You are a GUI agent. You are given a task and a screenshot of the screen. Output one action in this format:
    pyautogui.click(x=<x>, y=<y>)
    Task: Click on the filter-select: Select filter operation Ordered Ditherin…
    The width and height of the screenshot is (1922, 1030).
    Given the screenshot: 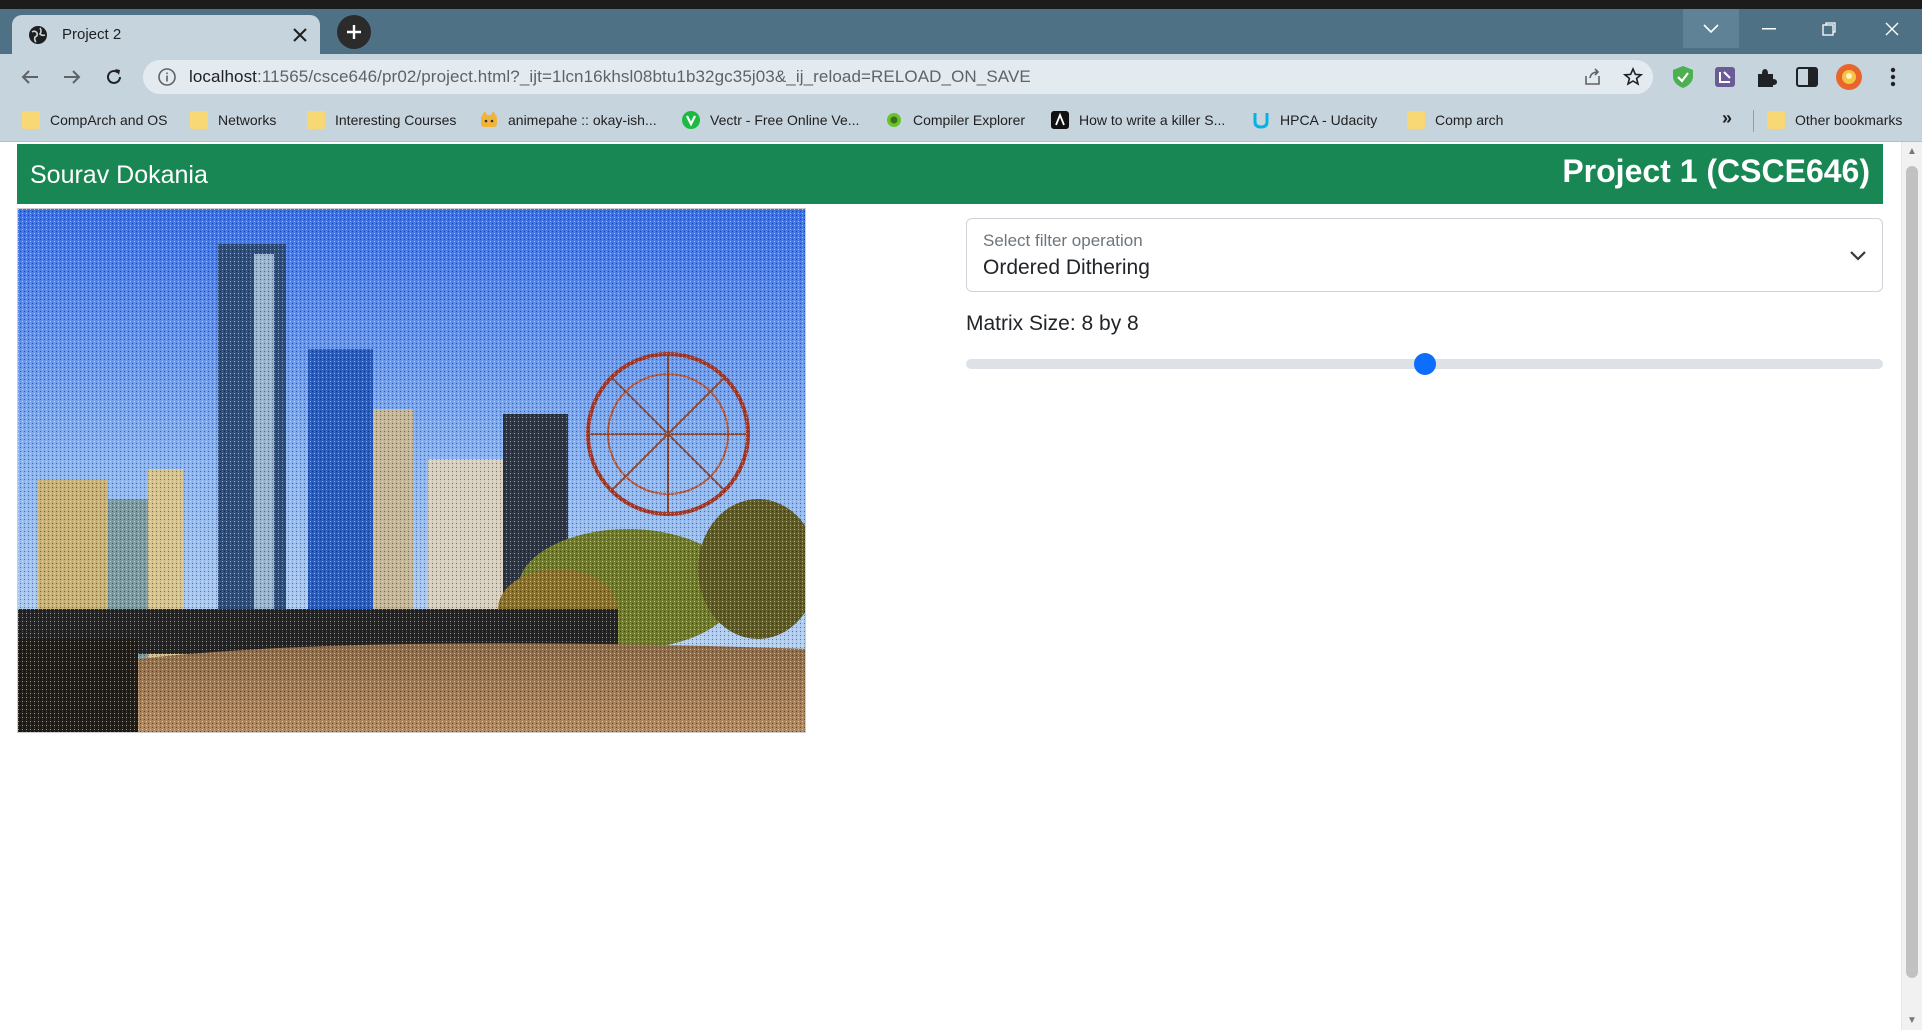 What is the action you would take?
    pyautogui.click(x=1424, y=255)
    